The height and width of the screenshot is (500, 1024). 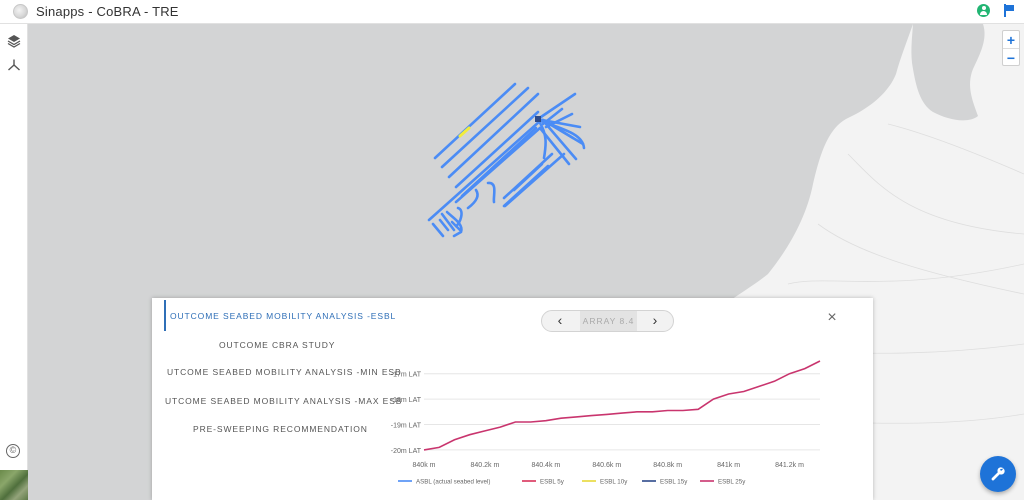 I want to click on legend-label: ESBL 25y, so click(x=732, y=482).